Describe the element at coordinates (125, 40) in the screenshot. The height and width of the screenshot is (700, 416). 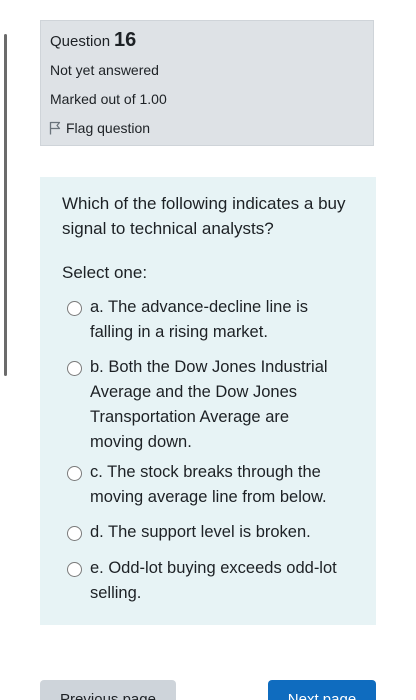
I see `question-number: 16` at that location.